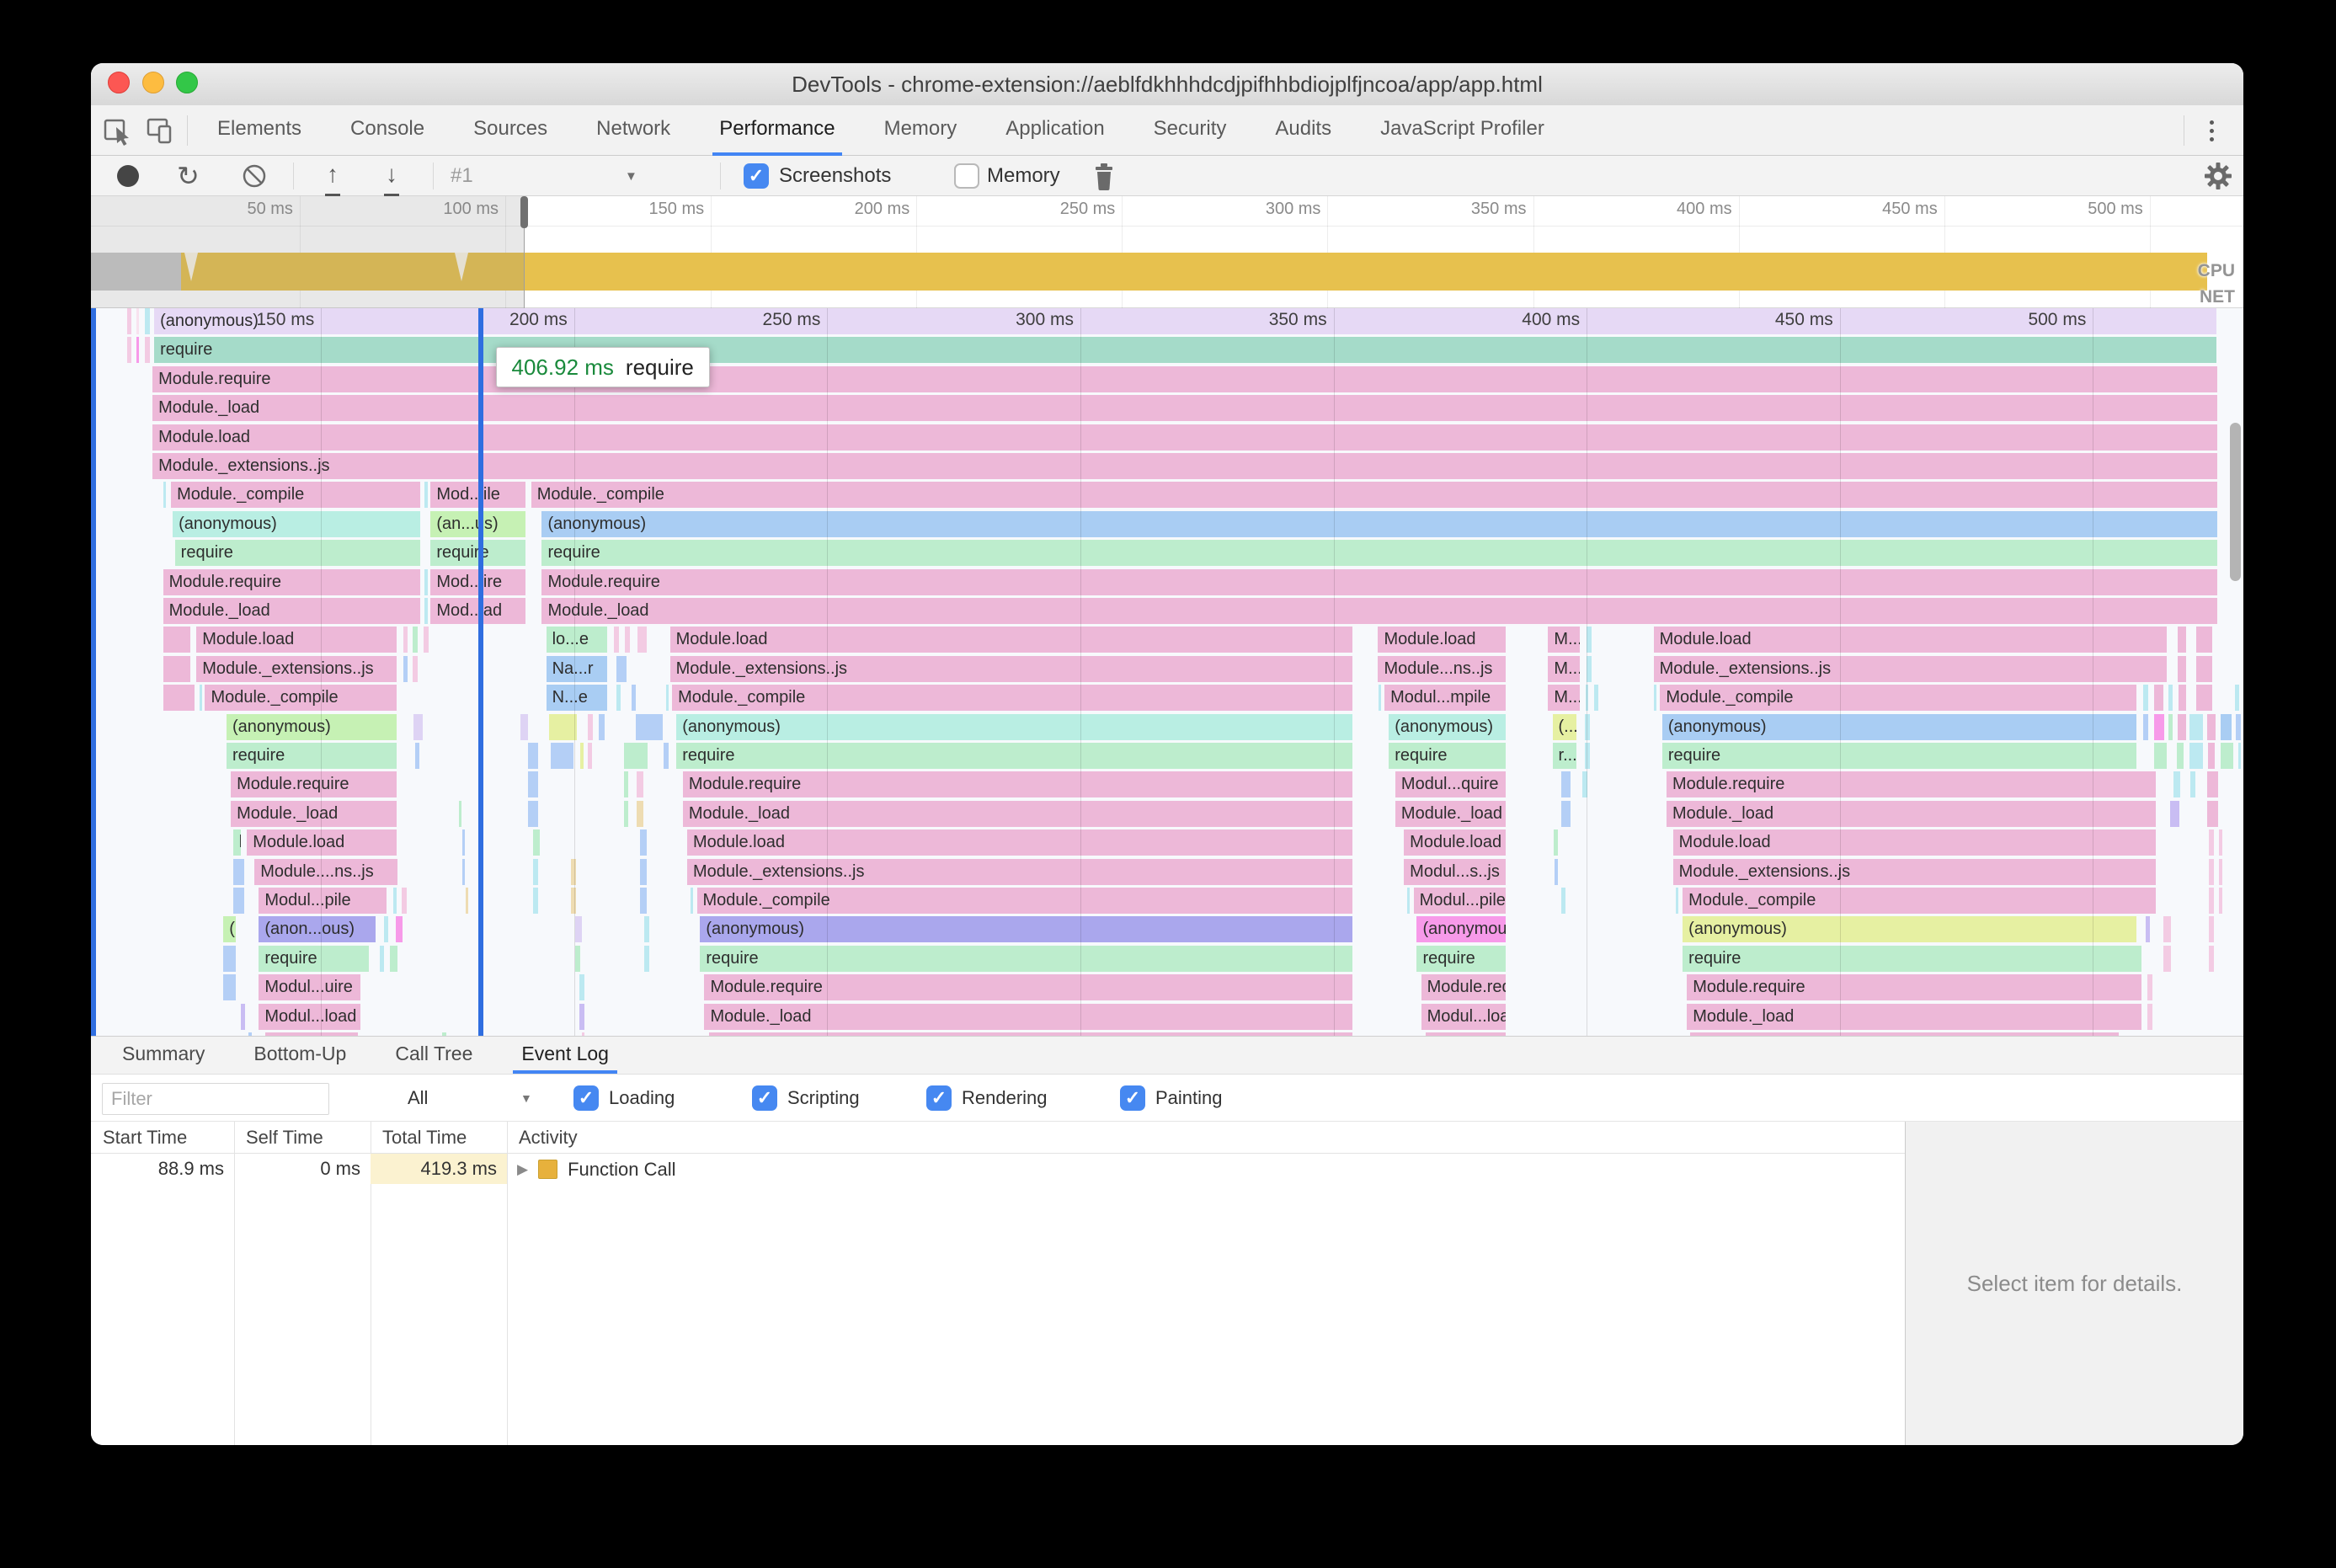 This screenshot has height=1568, width=2336. What do you see at coordinates (1055, 130) in the screenshot?
I see `tab-application: Application` at bounding box center [1055, 130].